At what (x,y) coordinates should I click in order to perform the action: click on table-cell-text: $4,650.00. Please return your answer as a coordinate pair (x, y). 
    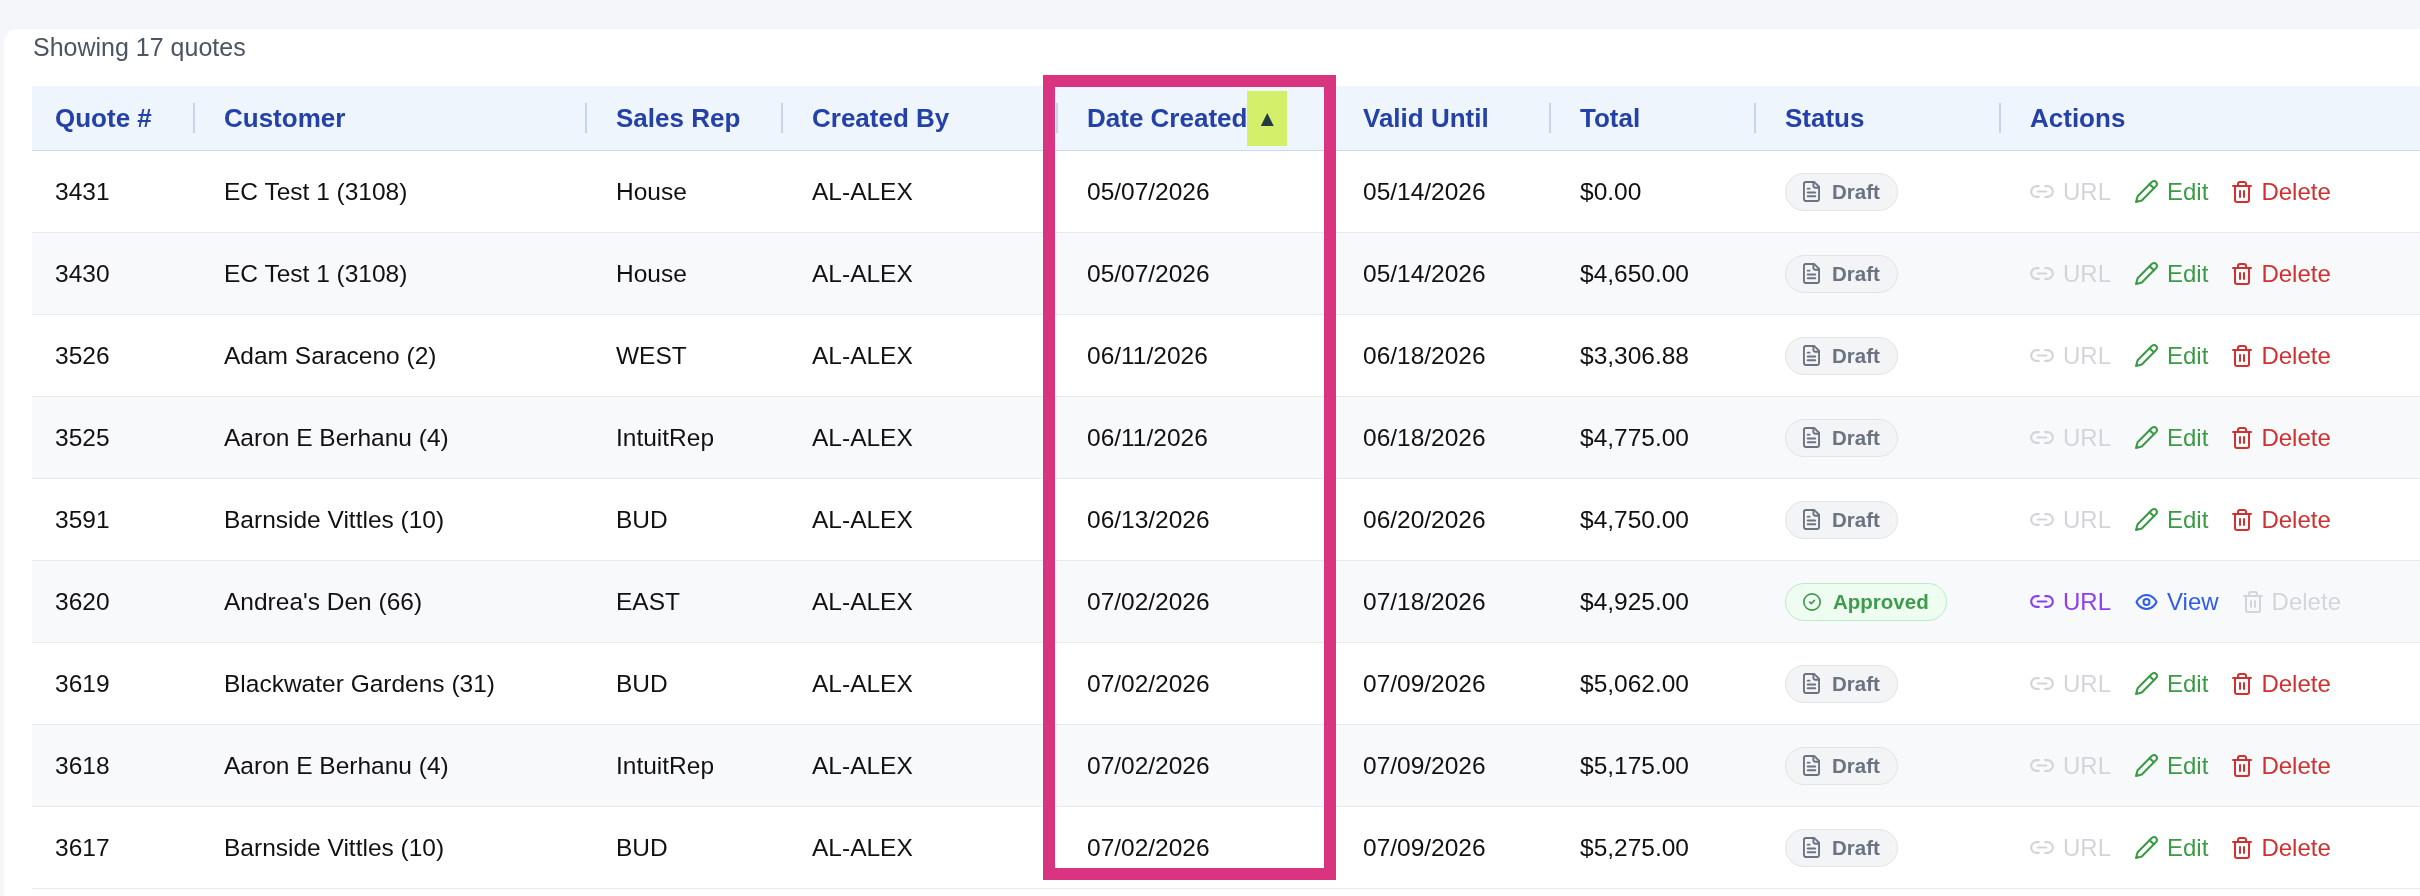
    Looking at the image, I should click on (1634, 273).